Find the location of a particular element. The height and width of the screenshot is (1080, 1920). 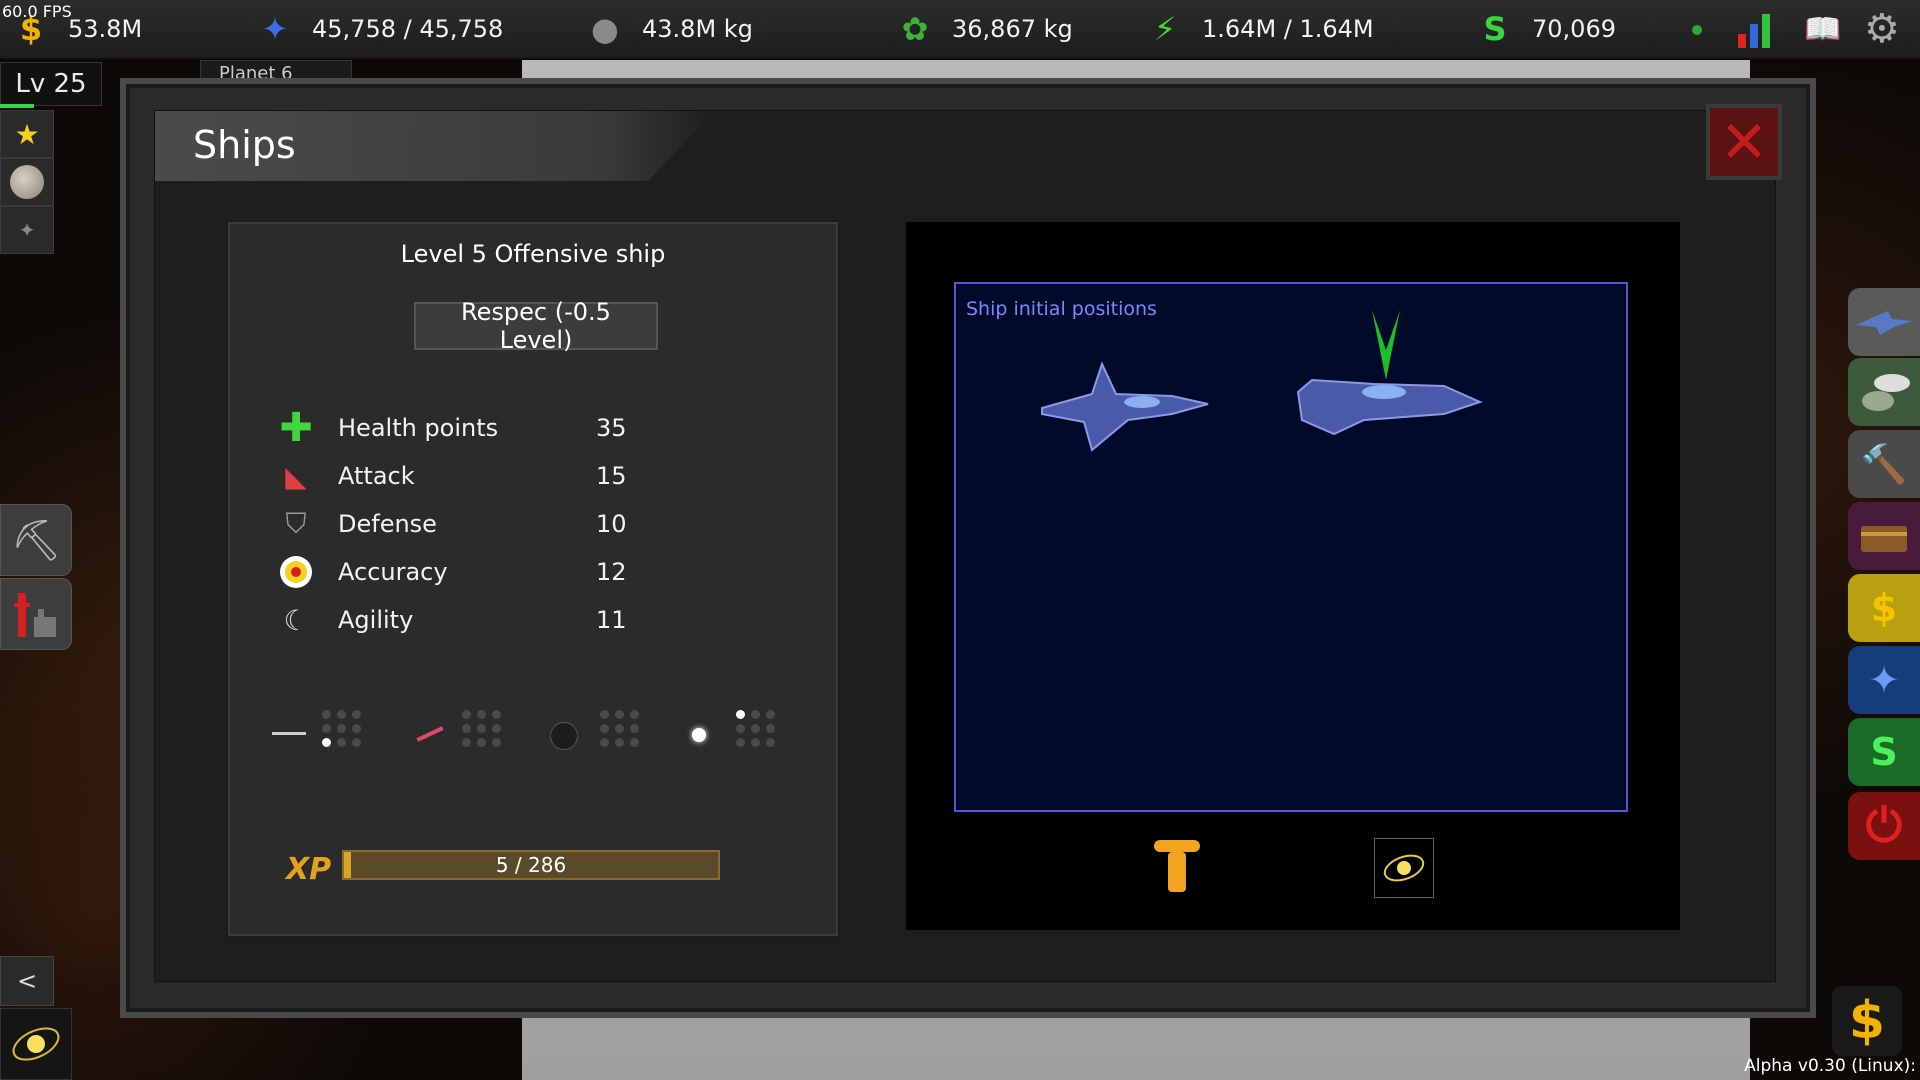

version-label: Alpha v0.30 (Linux): is located at coordinates (1830, 1066).